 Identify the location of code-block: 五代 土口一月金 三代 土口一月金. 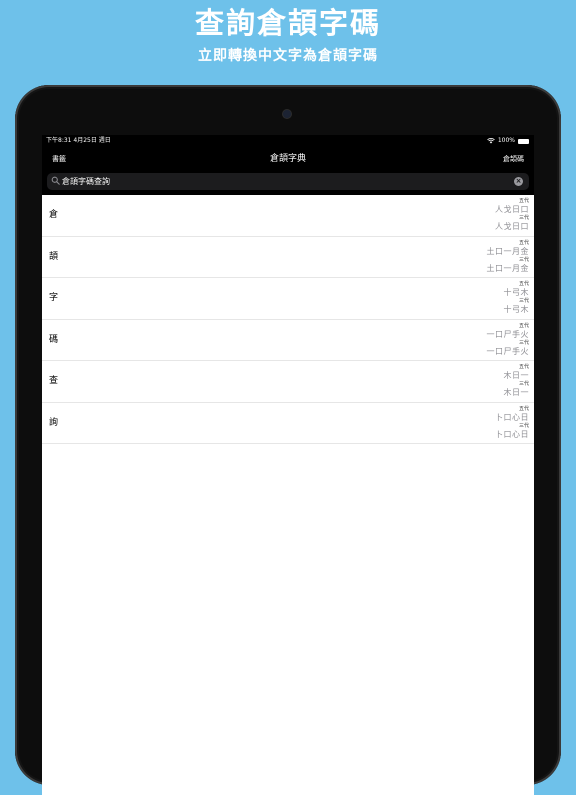
(508, 257).